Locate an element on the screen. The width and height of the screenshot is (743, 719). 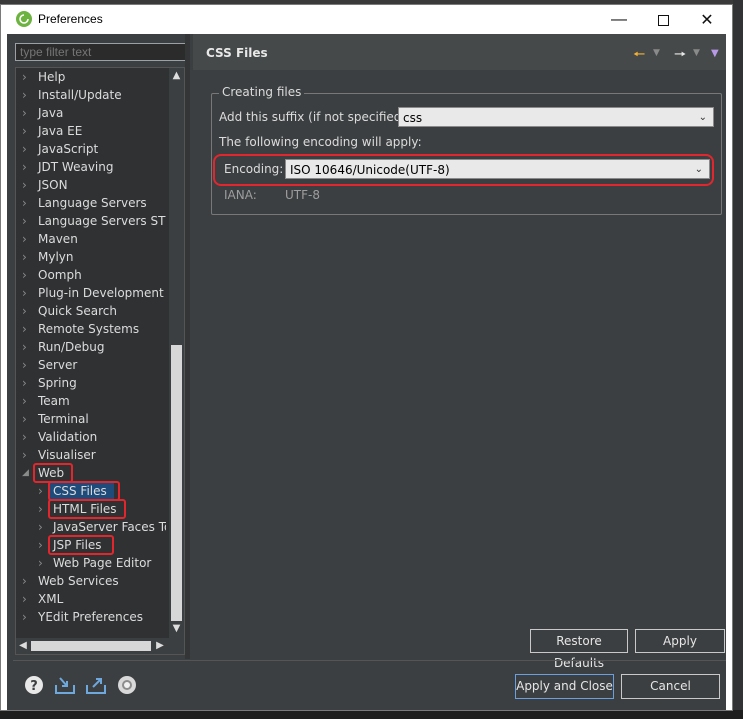
hscroll-thumb is located at coordinates (91, 646).